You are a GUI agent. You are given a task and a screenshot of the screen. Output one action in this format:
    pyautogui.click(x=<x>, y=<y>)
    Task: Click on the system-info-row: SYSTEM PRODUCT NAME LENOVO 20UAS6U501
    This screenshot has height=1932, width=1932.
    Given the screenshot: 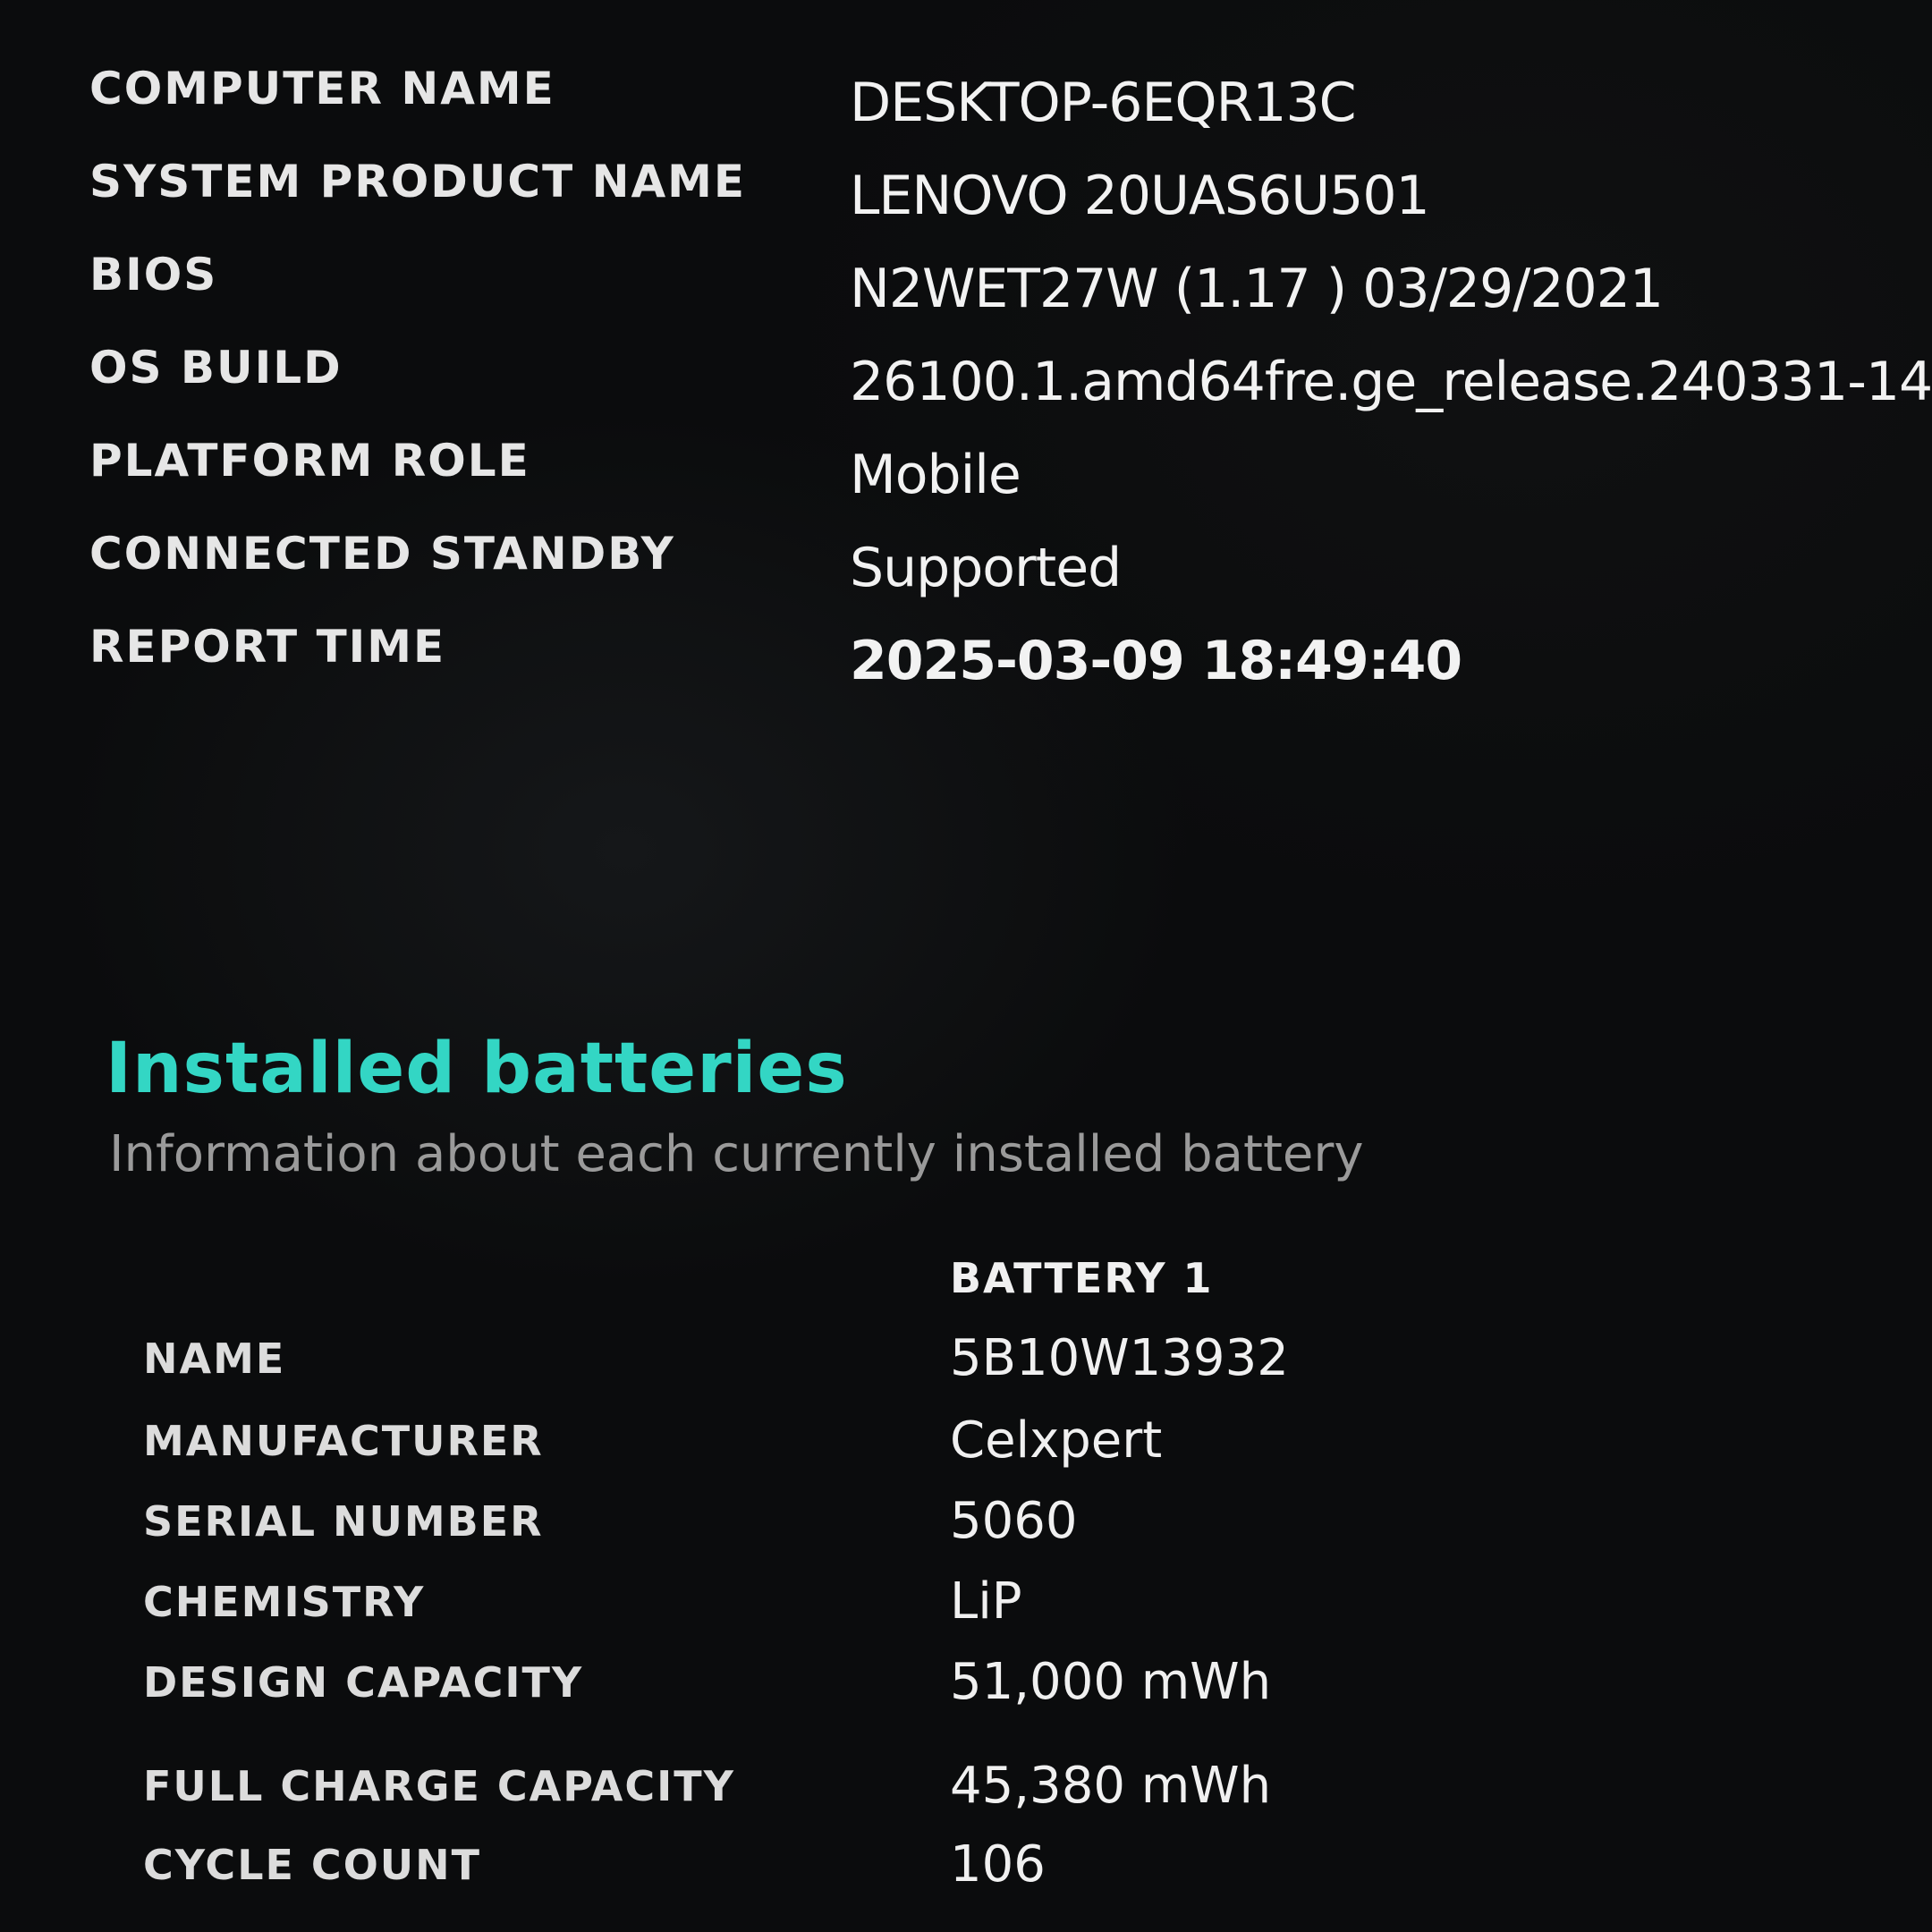 What is the action you would take?
    pyautogui.click(x=983, y=202)
    